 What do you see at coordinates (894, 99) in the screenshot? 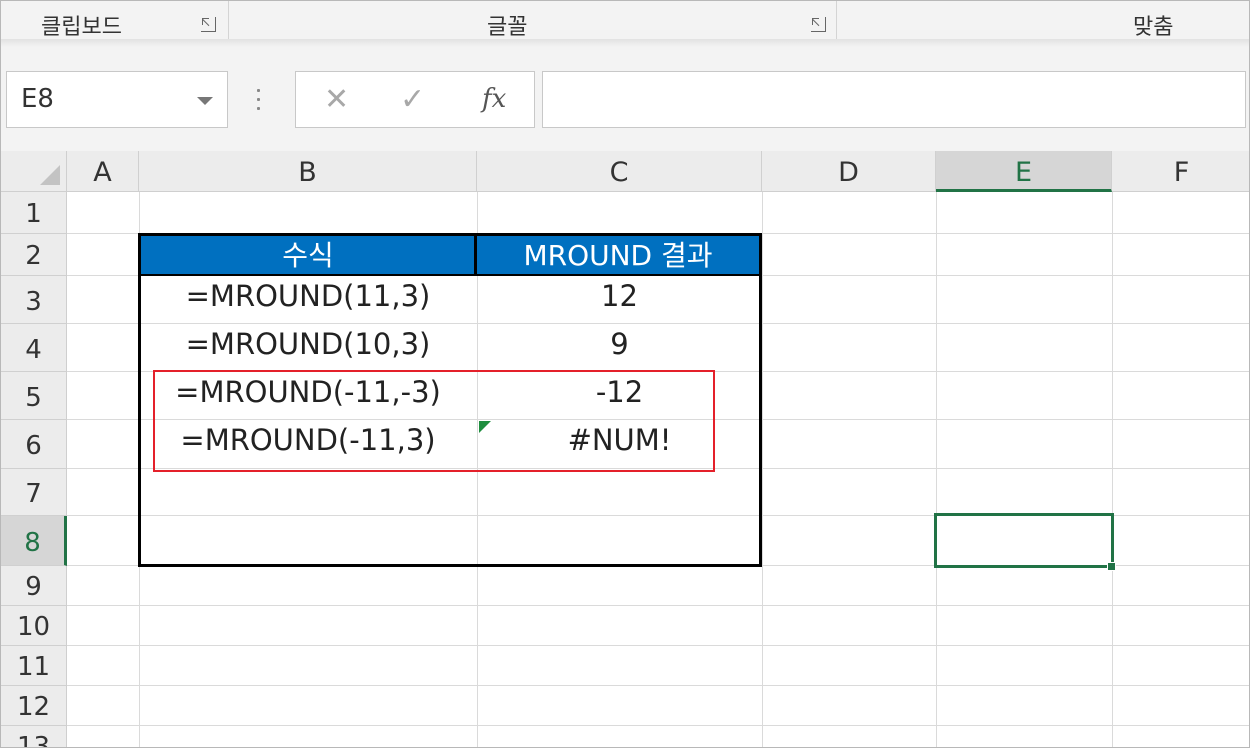
I see `formula-input` at bounding box center [894, 99].